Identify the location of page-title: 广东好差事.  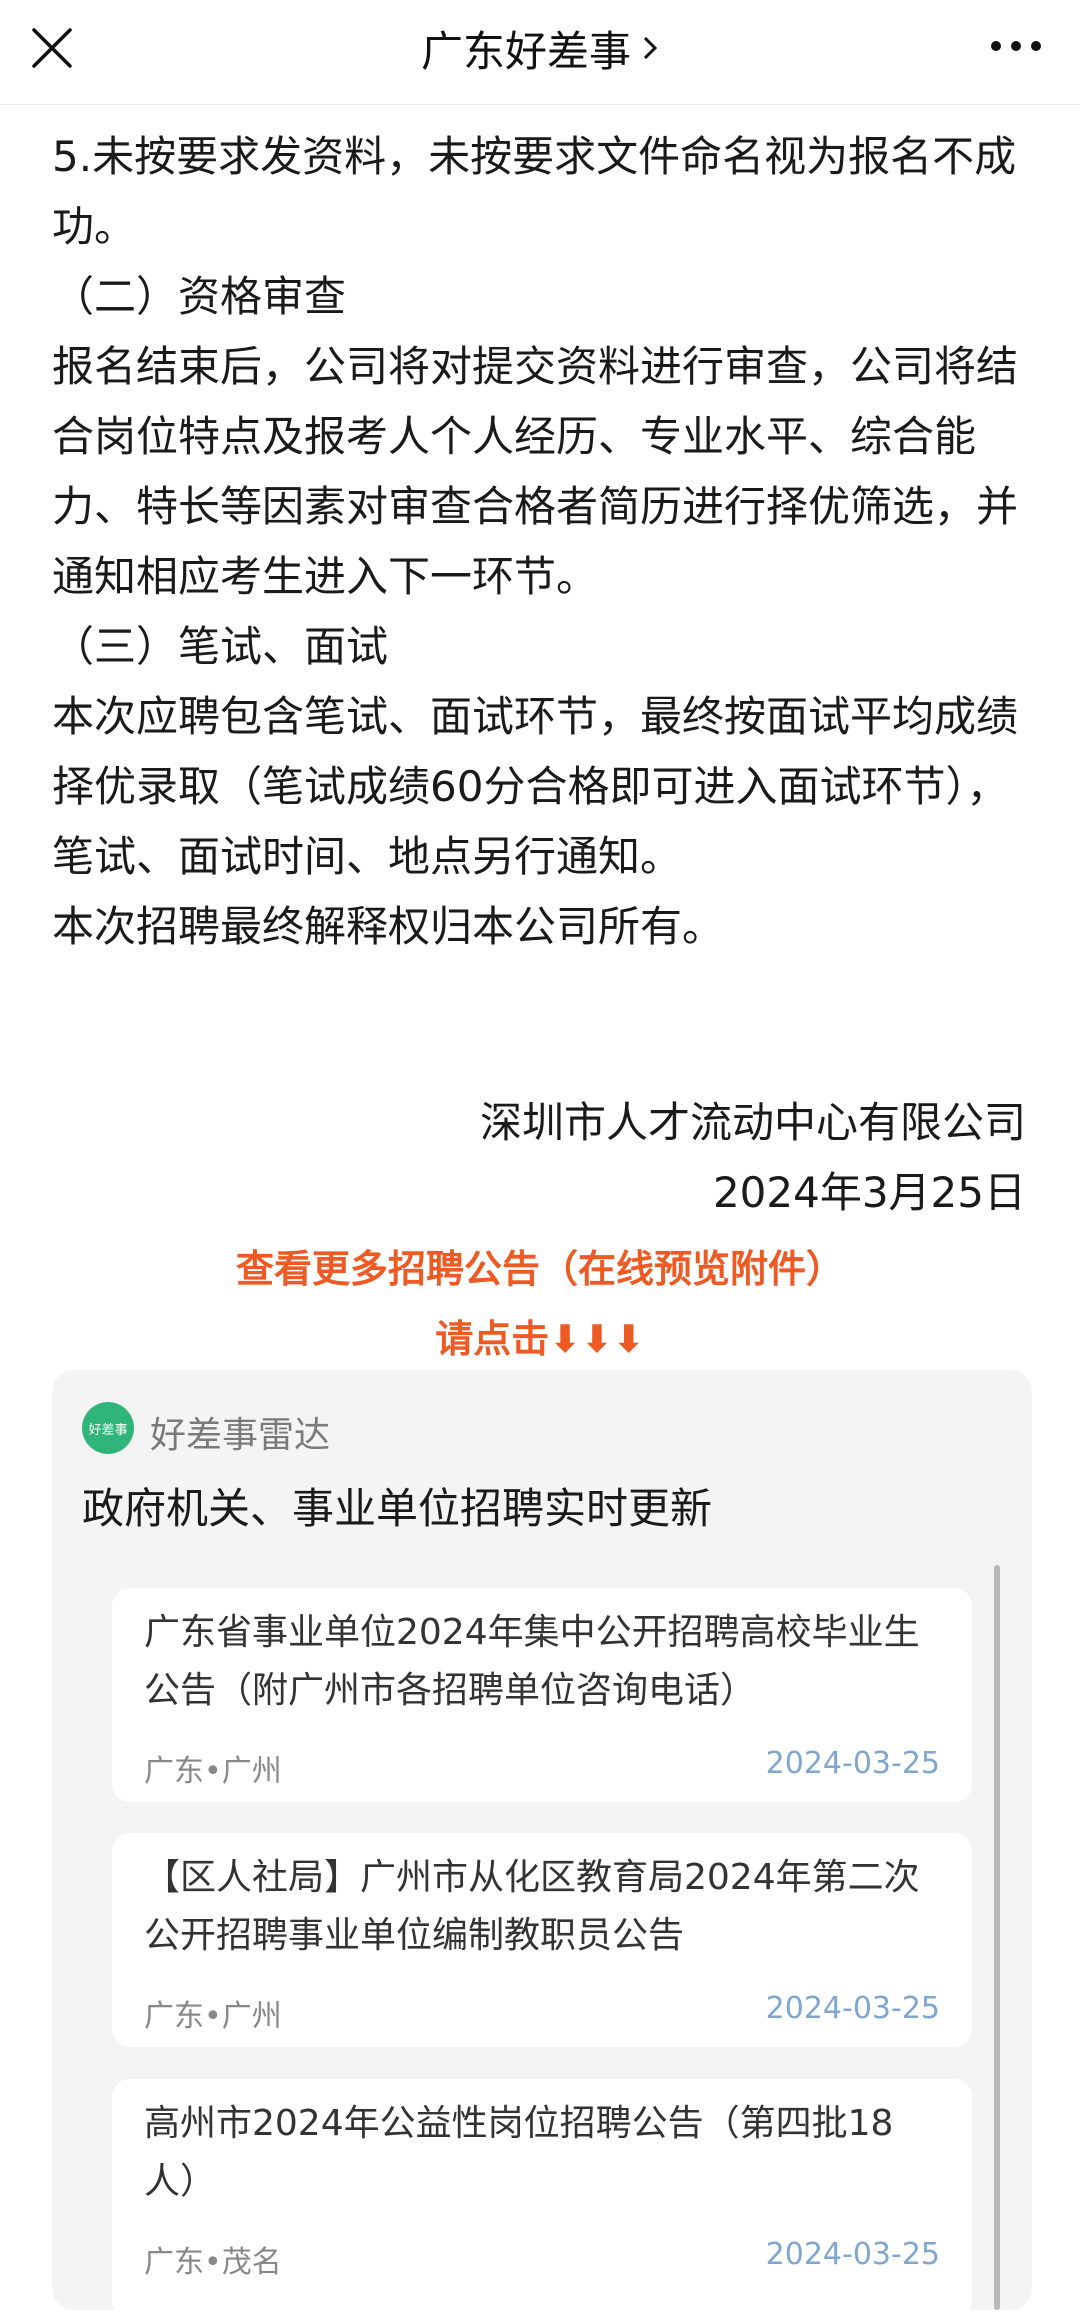
(525, 51).